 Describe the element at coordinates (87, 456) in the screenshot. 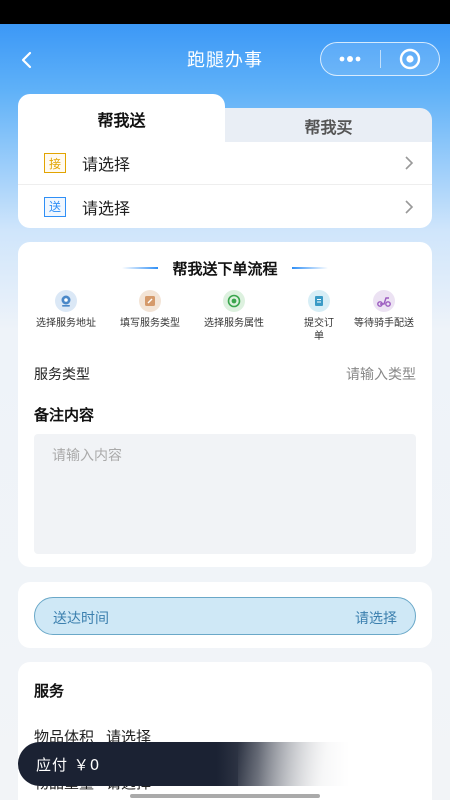

I see `remark-placeholder: 请输入内容` at that location.